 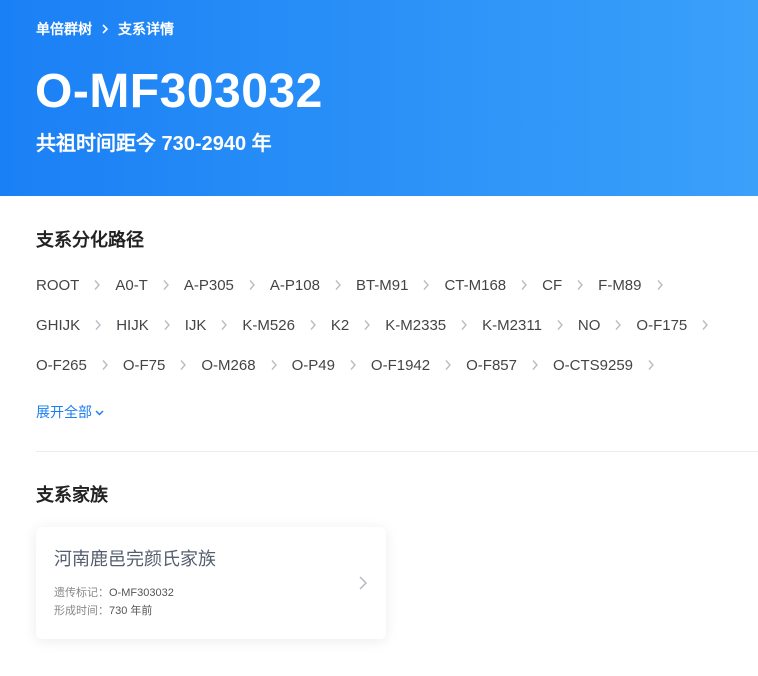 I want to click on breadcrumb-item-haplogroup-tree: 单倍群树, so click(x=64, y=29).